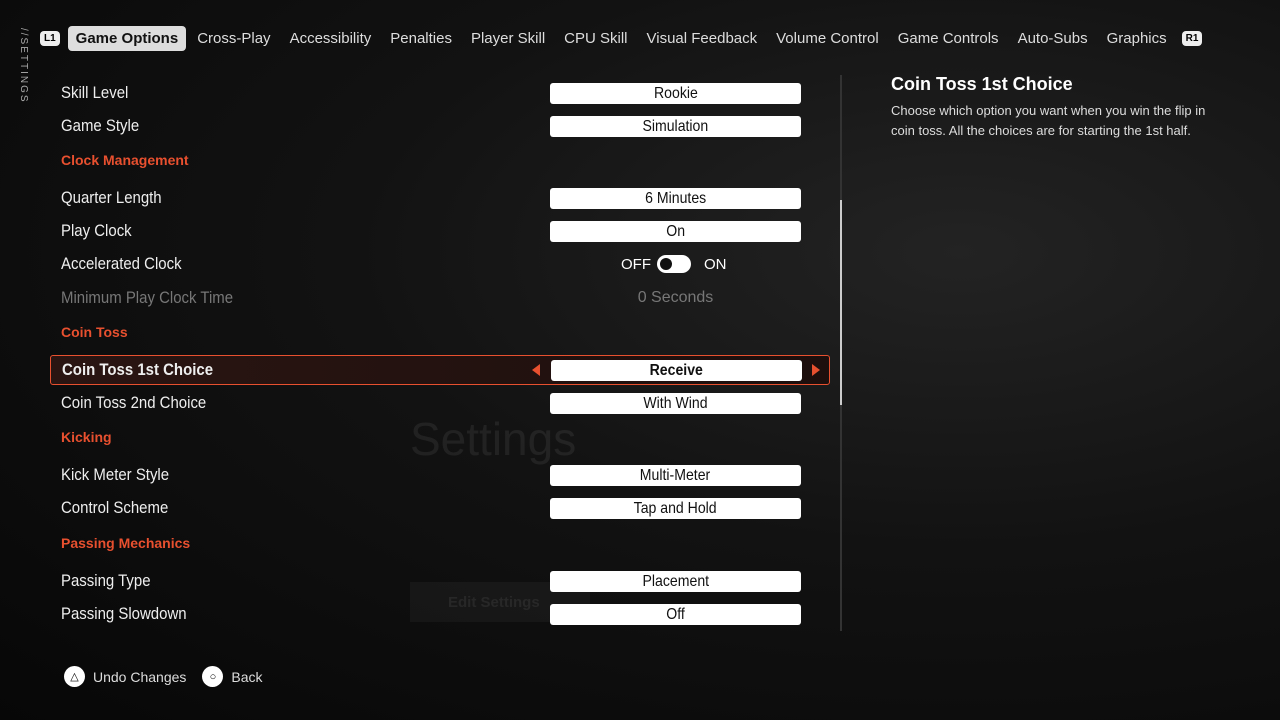 This screenshot has height=720, width=1280. What do you see at coordinates (675, 93) in the screenshot?
I see `setting-value: Rookie` at bounding box center [675, 93].